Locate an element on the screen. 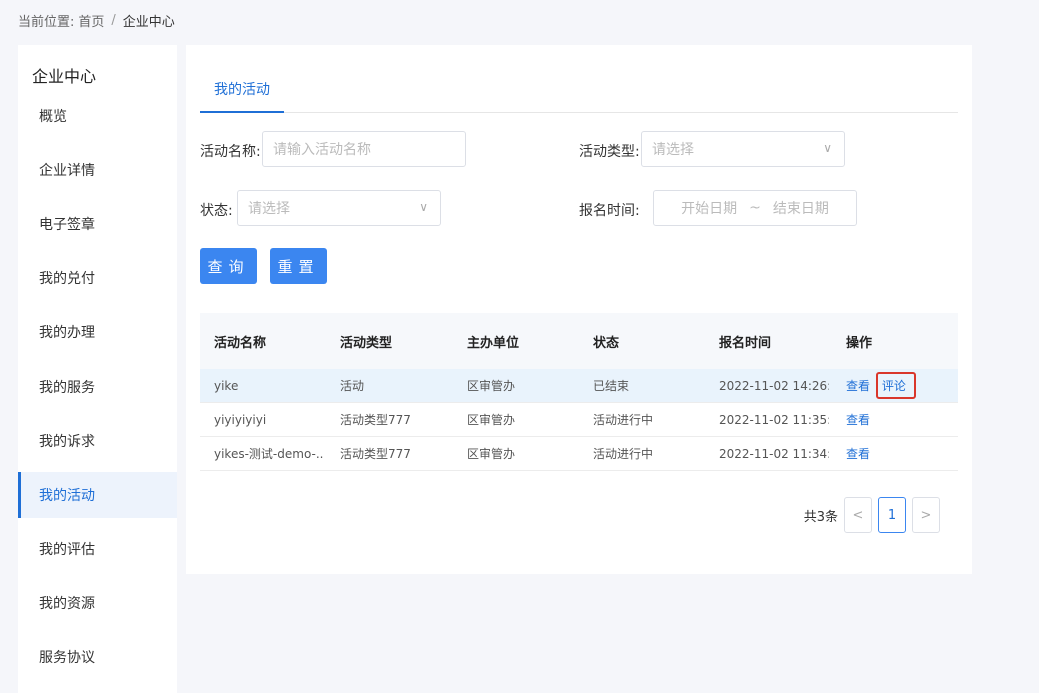 This screenshot has height=693, width=1039. signup-date-range: 开始日期 ~ 结束日期 is located at coordinates (755, 208).